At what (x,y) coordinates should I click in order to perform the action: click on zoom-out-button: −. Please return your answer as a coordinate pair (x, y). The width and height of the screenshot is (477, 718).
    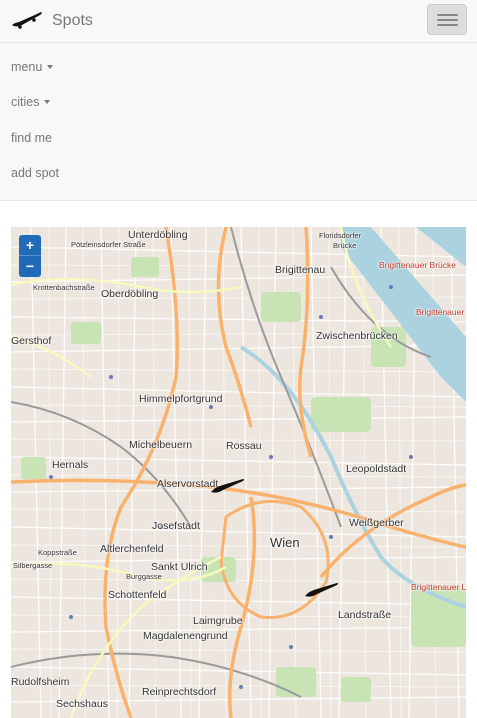
    Looking at the image, I should click on (30, 266).